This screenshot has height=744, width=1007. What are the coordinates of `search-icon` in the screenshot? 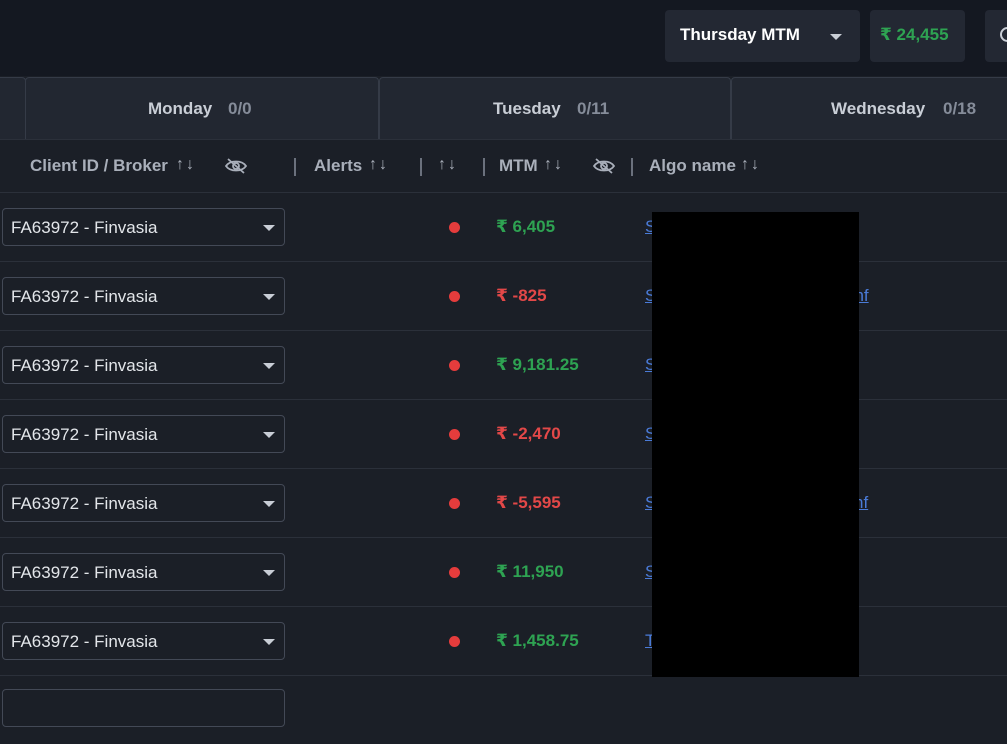 It's located at (1003, 34).